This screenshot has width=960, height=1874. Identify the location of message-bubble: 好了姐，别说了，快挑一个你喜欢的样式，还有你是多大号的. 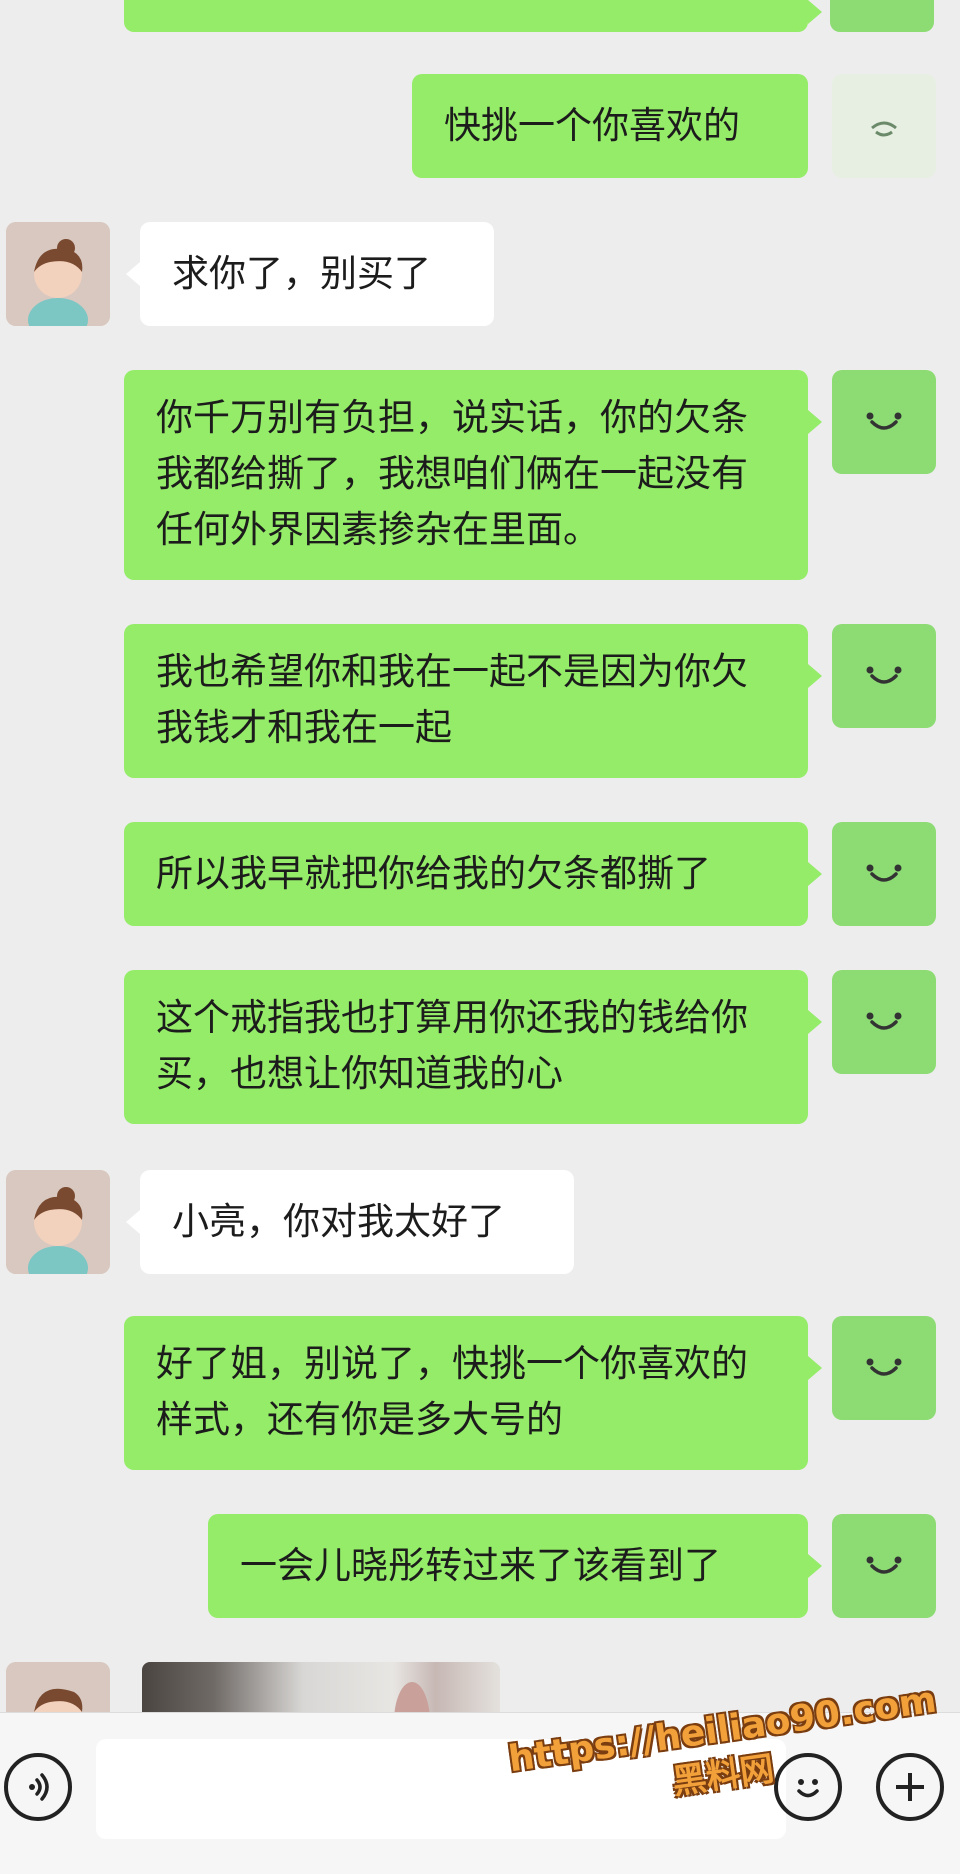
(473, 1393).